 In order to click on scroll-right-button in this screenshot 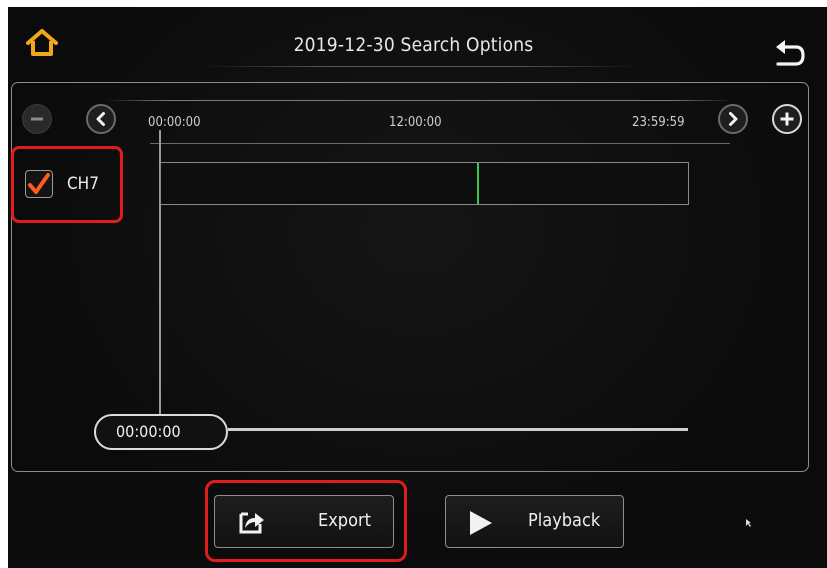, I will do `click(733, 119)`.